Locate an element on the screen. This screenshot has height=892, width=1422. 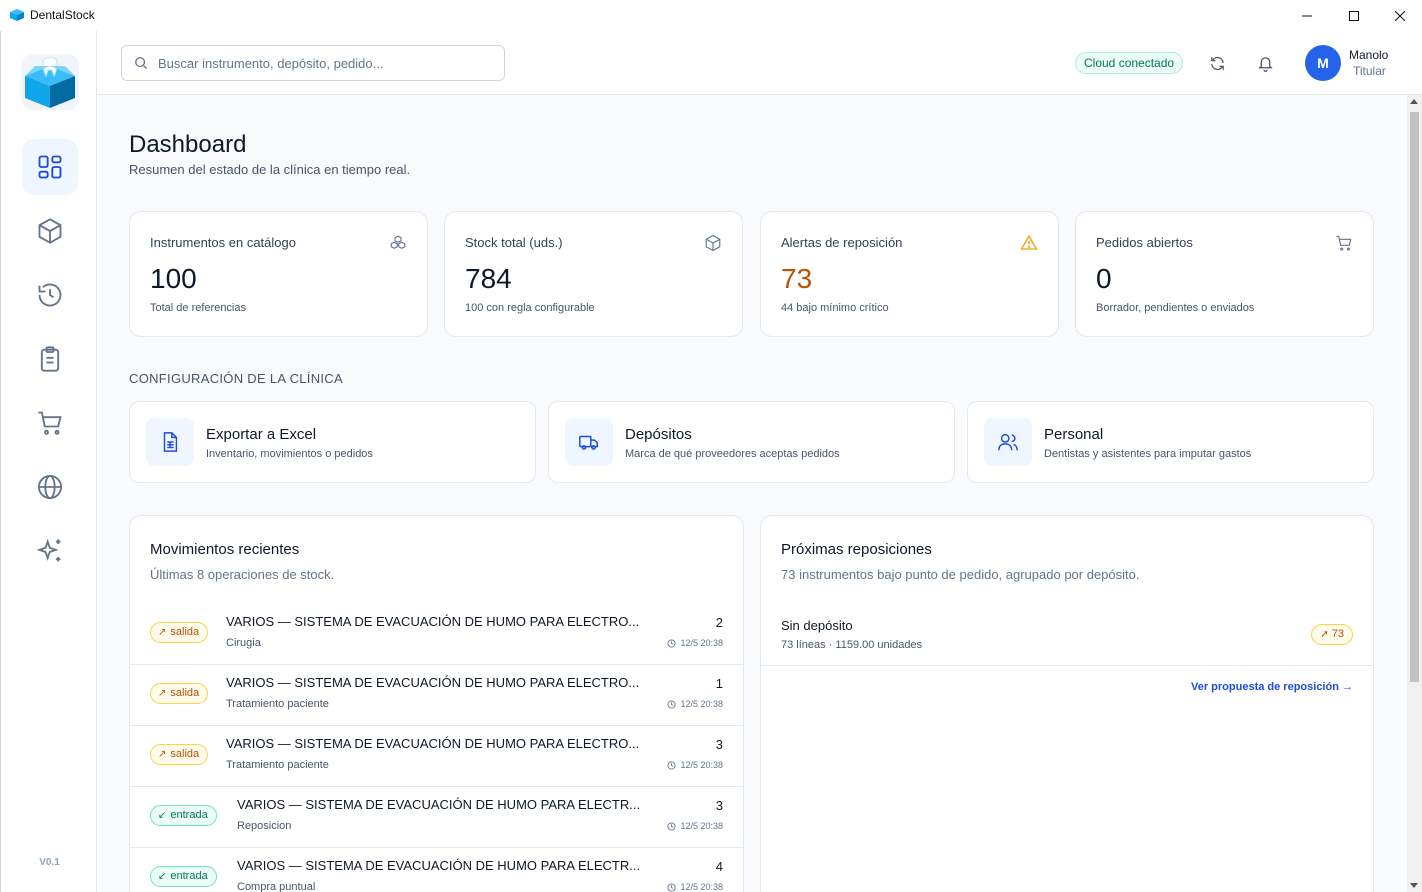
cloud-status-badge: Cloud conectado is located at coordinates (1129, 63).